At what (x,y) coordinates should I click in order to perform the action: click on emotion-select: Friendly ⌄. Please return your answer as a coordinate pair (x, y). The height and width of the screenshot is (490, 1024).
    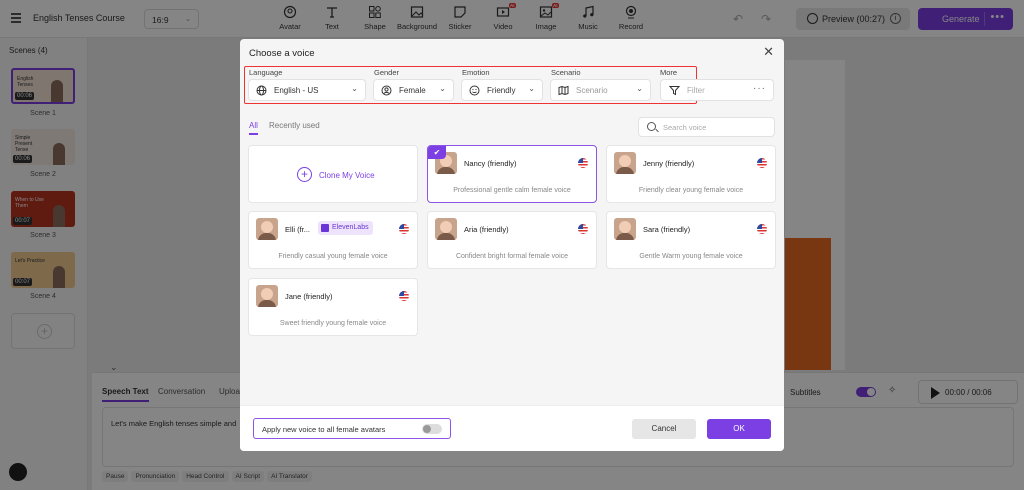
    Looking at the image, I should click on (502, 90).